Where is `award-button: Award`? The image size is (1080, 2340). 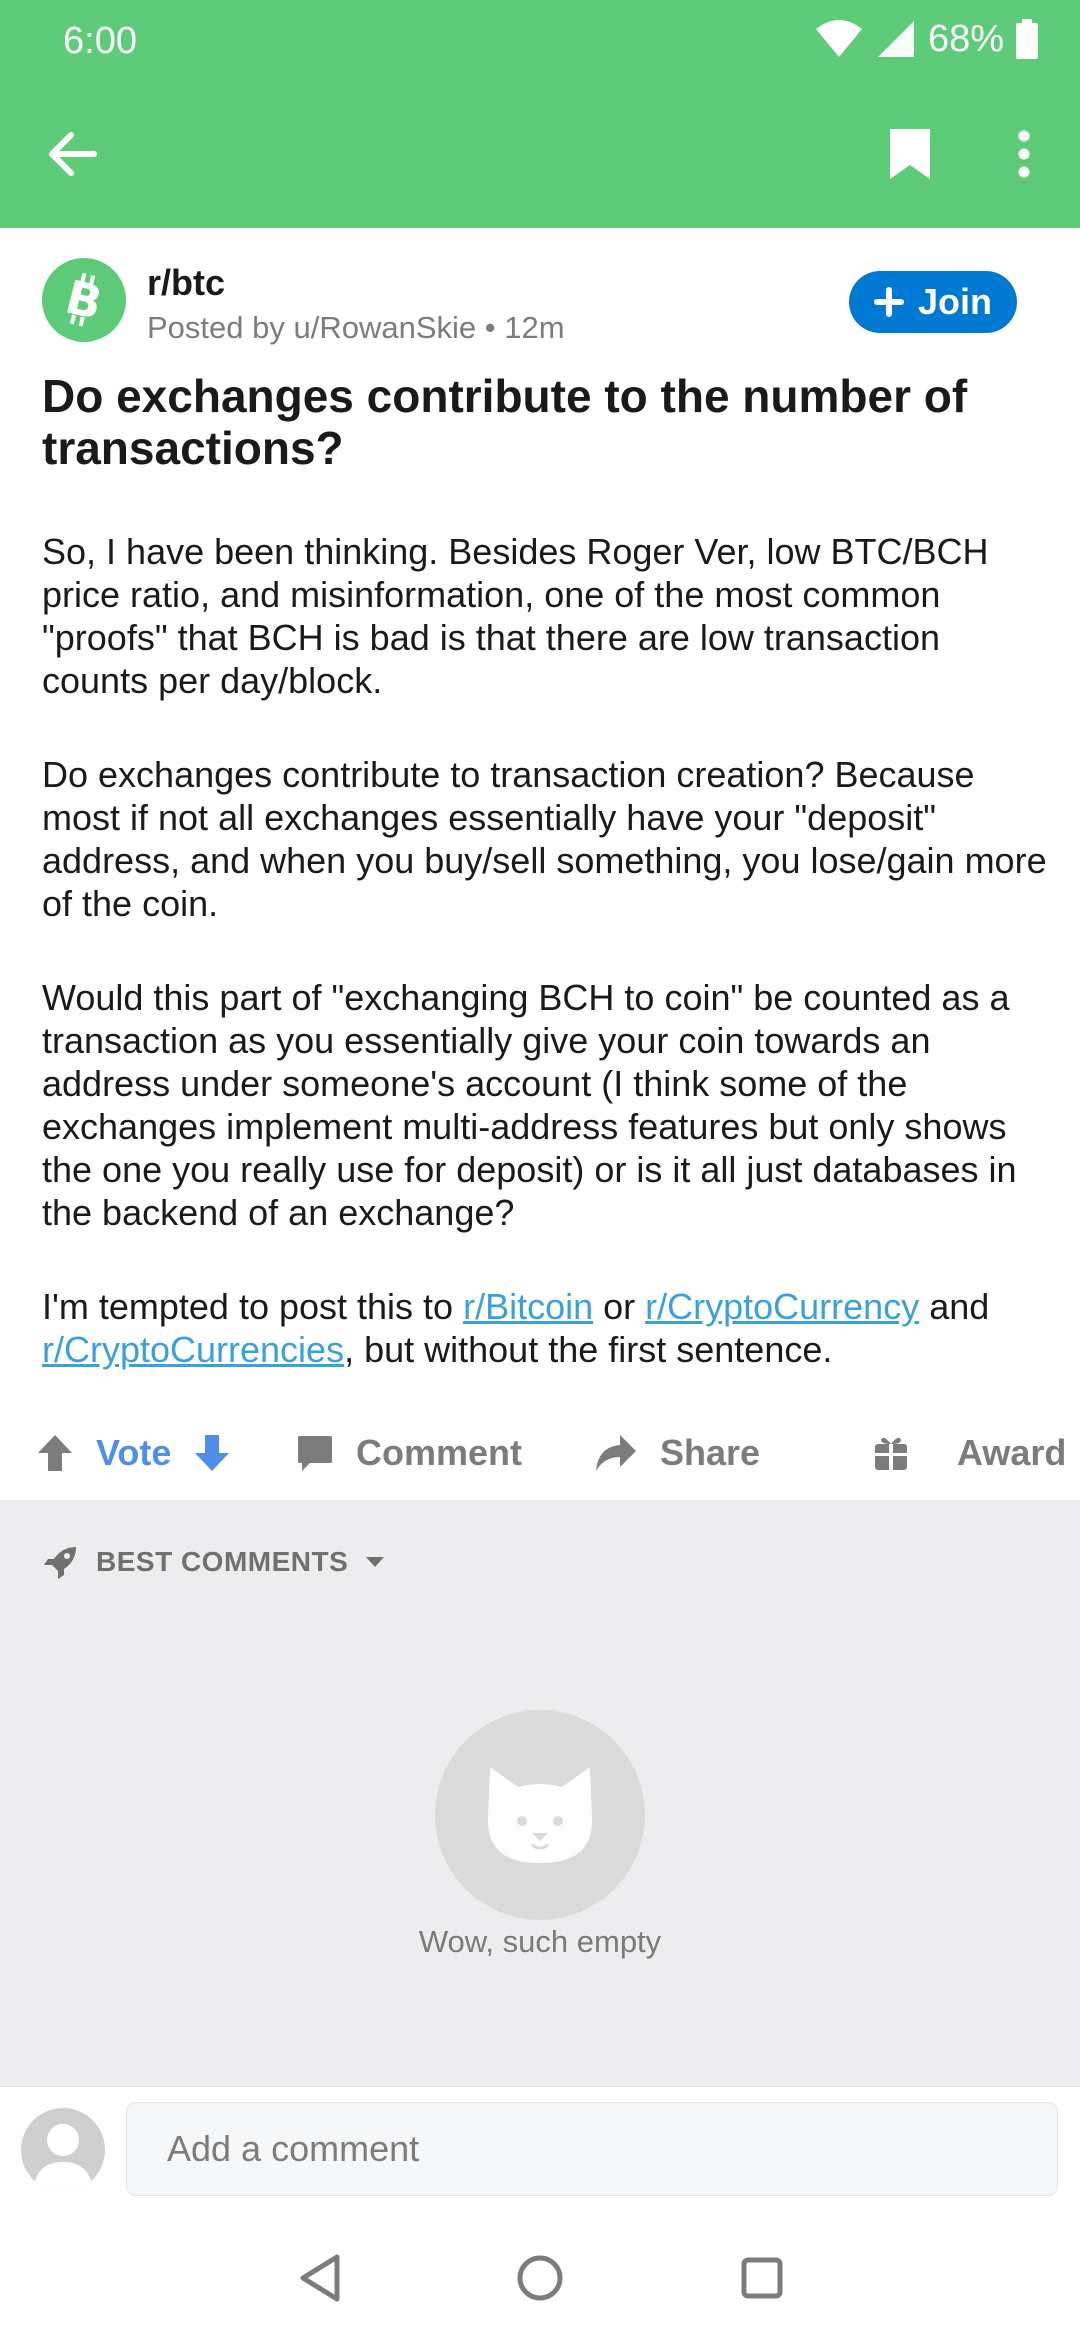 award-button: Award is located at coordinates (969, 1453).